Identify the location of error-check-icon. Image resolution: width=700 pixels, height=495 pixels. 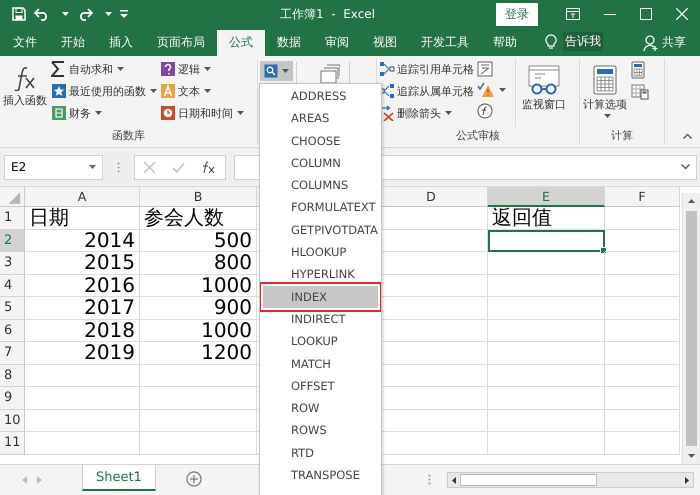
(486, 90).